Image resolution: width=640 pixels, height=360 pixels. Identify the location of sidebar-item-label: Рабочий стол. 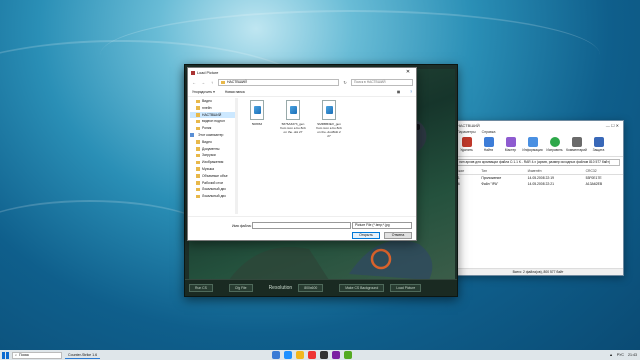
(213, 182).